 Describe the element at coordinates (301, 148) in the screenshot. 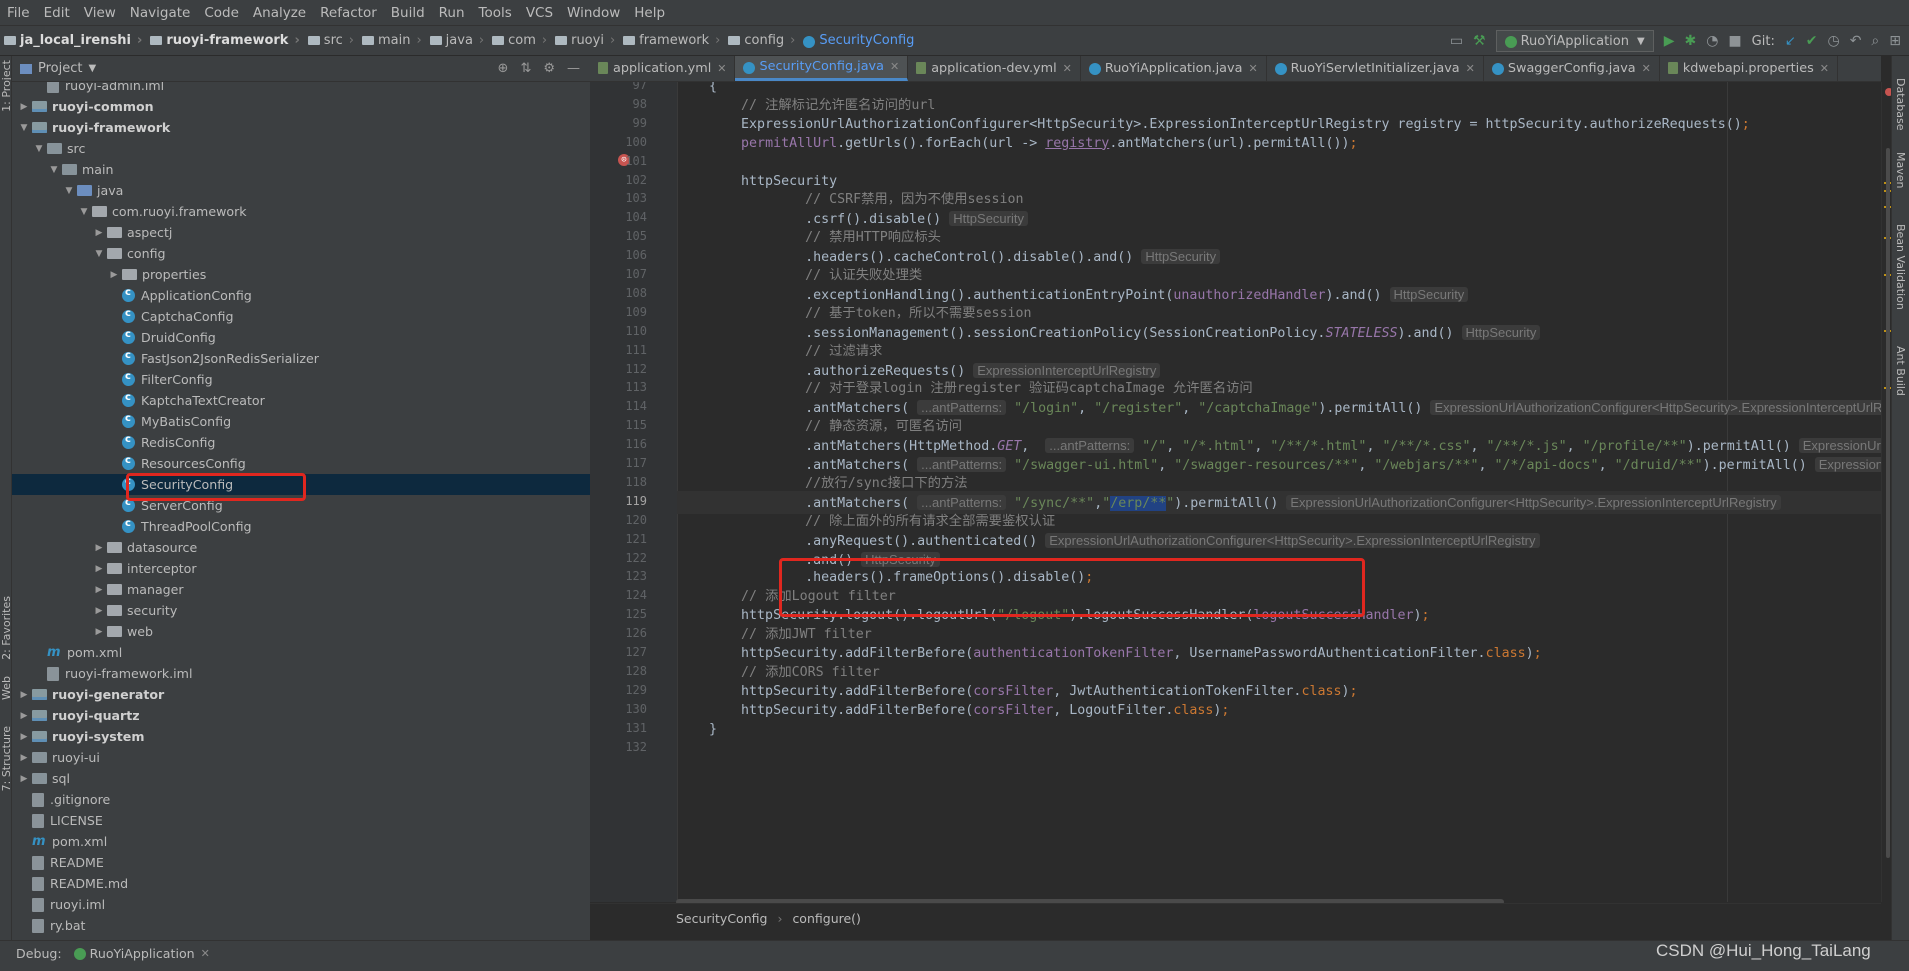

I see `tree-item: ▼ src` at that location.